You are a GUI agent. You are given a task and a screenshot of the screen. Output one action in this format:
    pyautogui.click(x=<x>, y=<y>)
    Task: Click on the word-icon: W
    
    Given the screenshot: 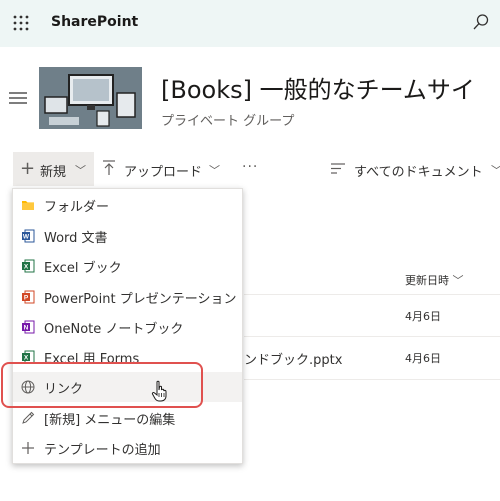 What is the action you would take?
    pyautogui.click(x=28, y=236)
    